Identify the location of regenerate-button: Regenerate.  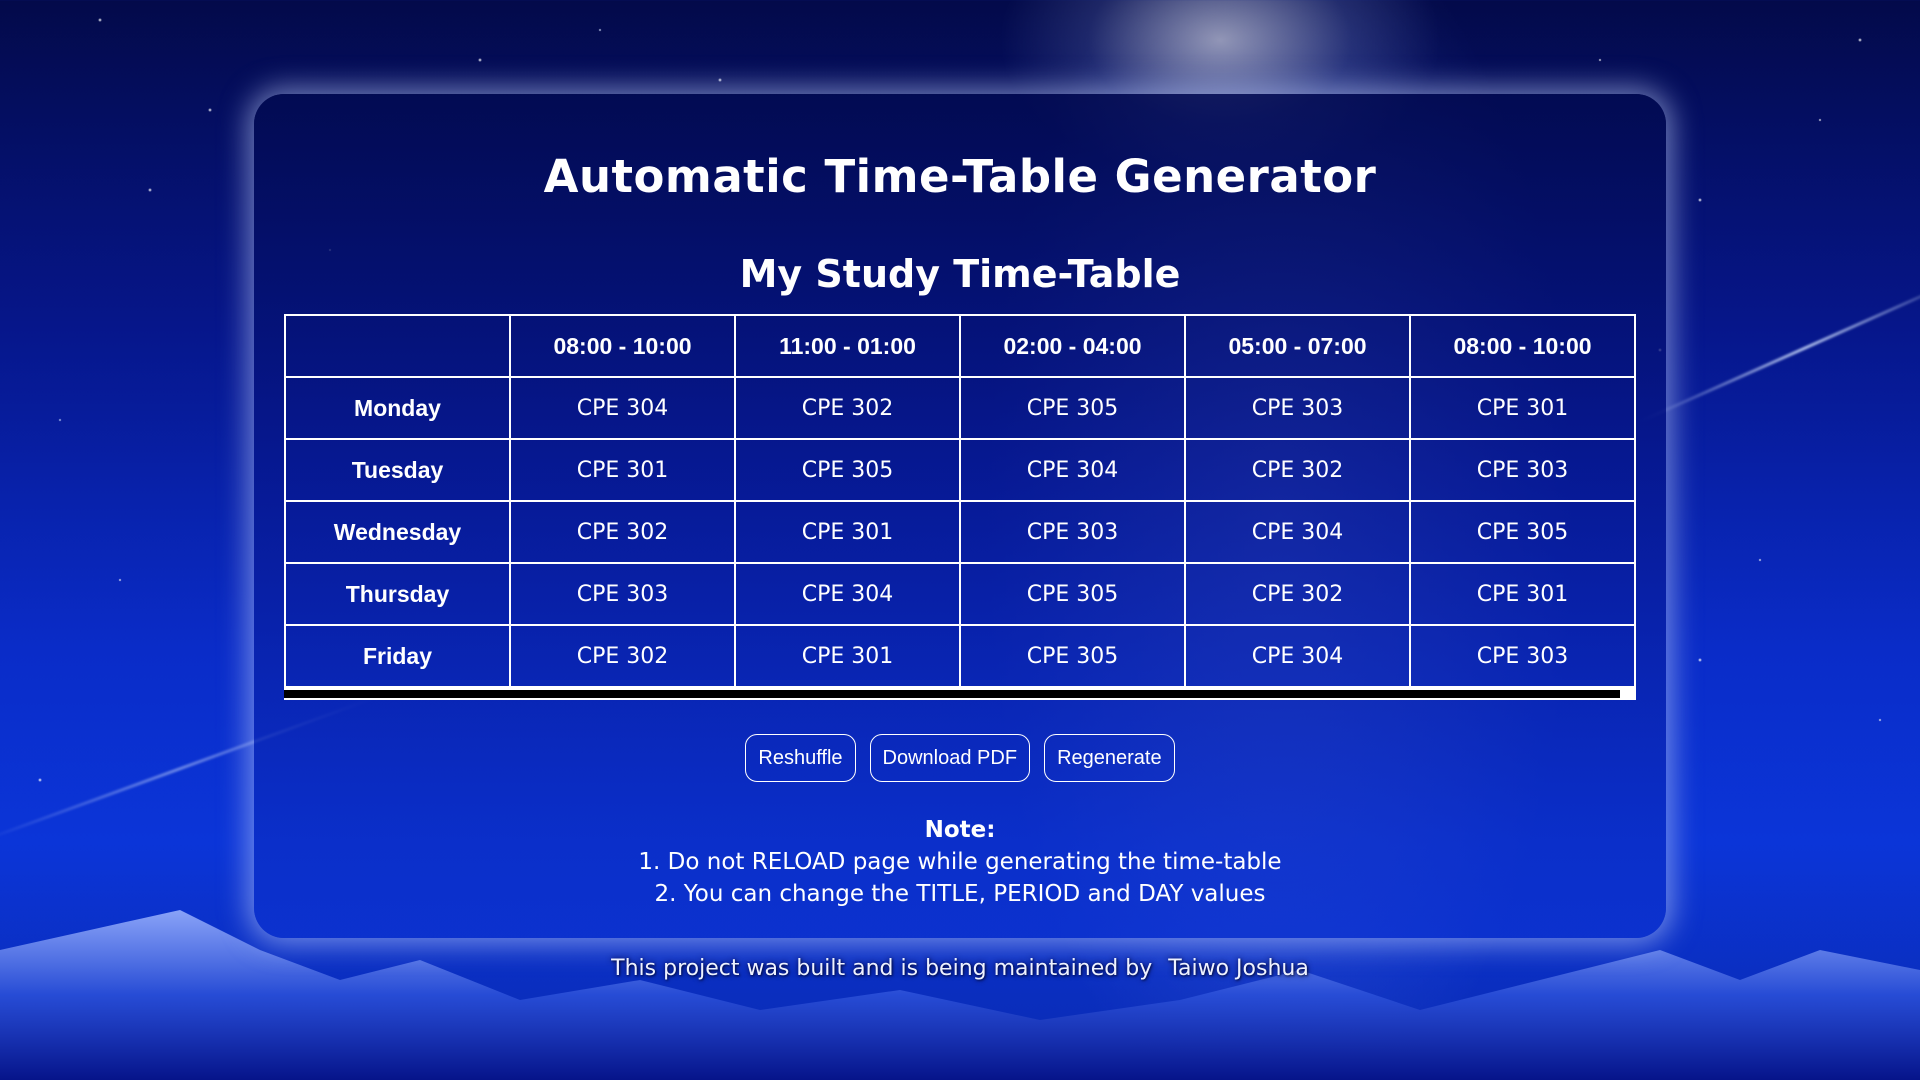
(1109, 758).